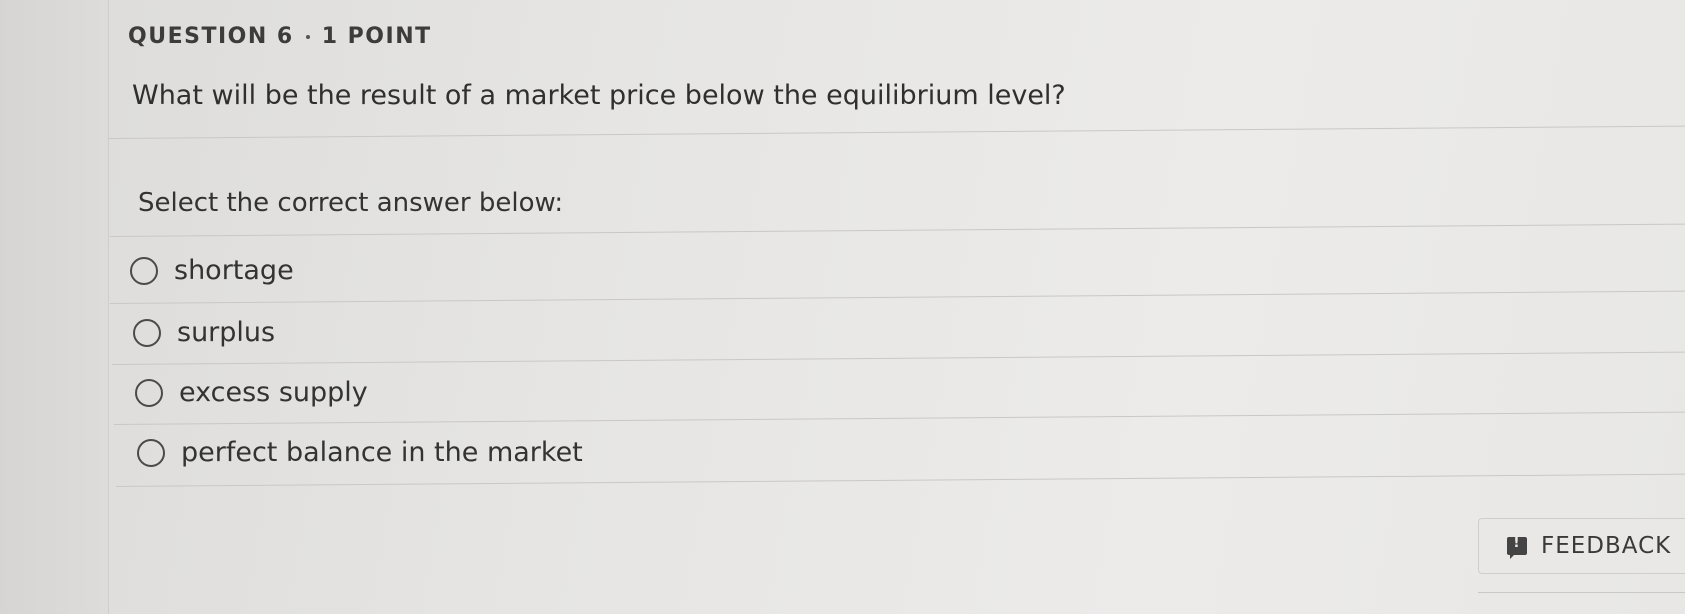 The height and width of the screenshot is (614, 1685). What do you see at coordinates (273, 392) in the screenshot?
I see `option-label: excess supply` at bounding box center [273, 392].